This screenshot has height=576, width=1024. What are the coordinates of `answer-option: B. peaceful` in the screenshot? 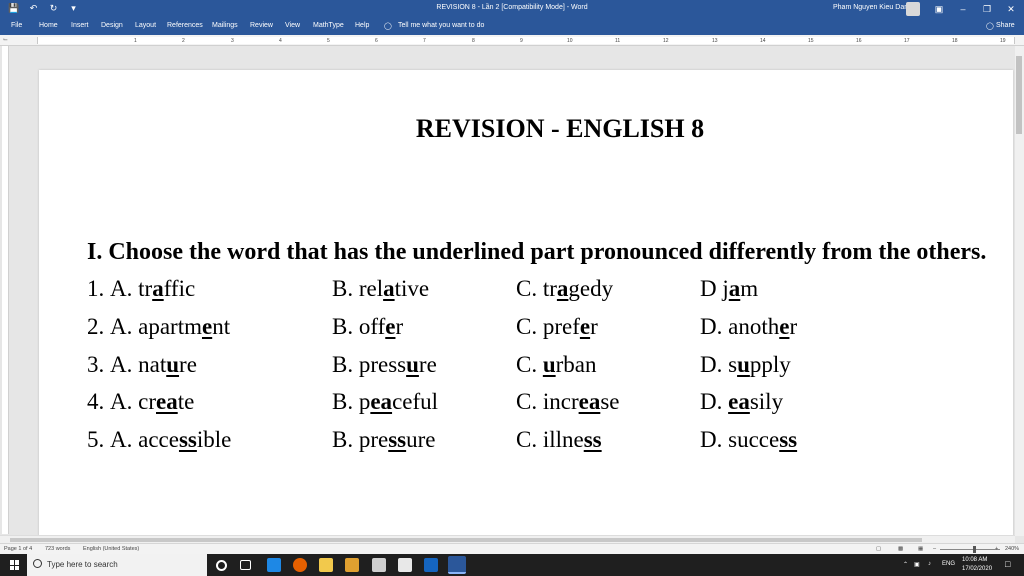 It's located at (385, 402).